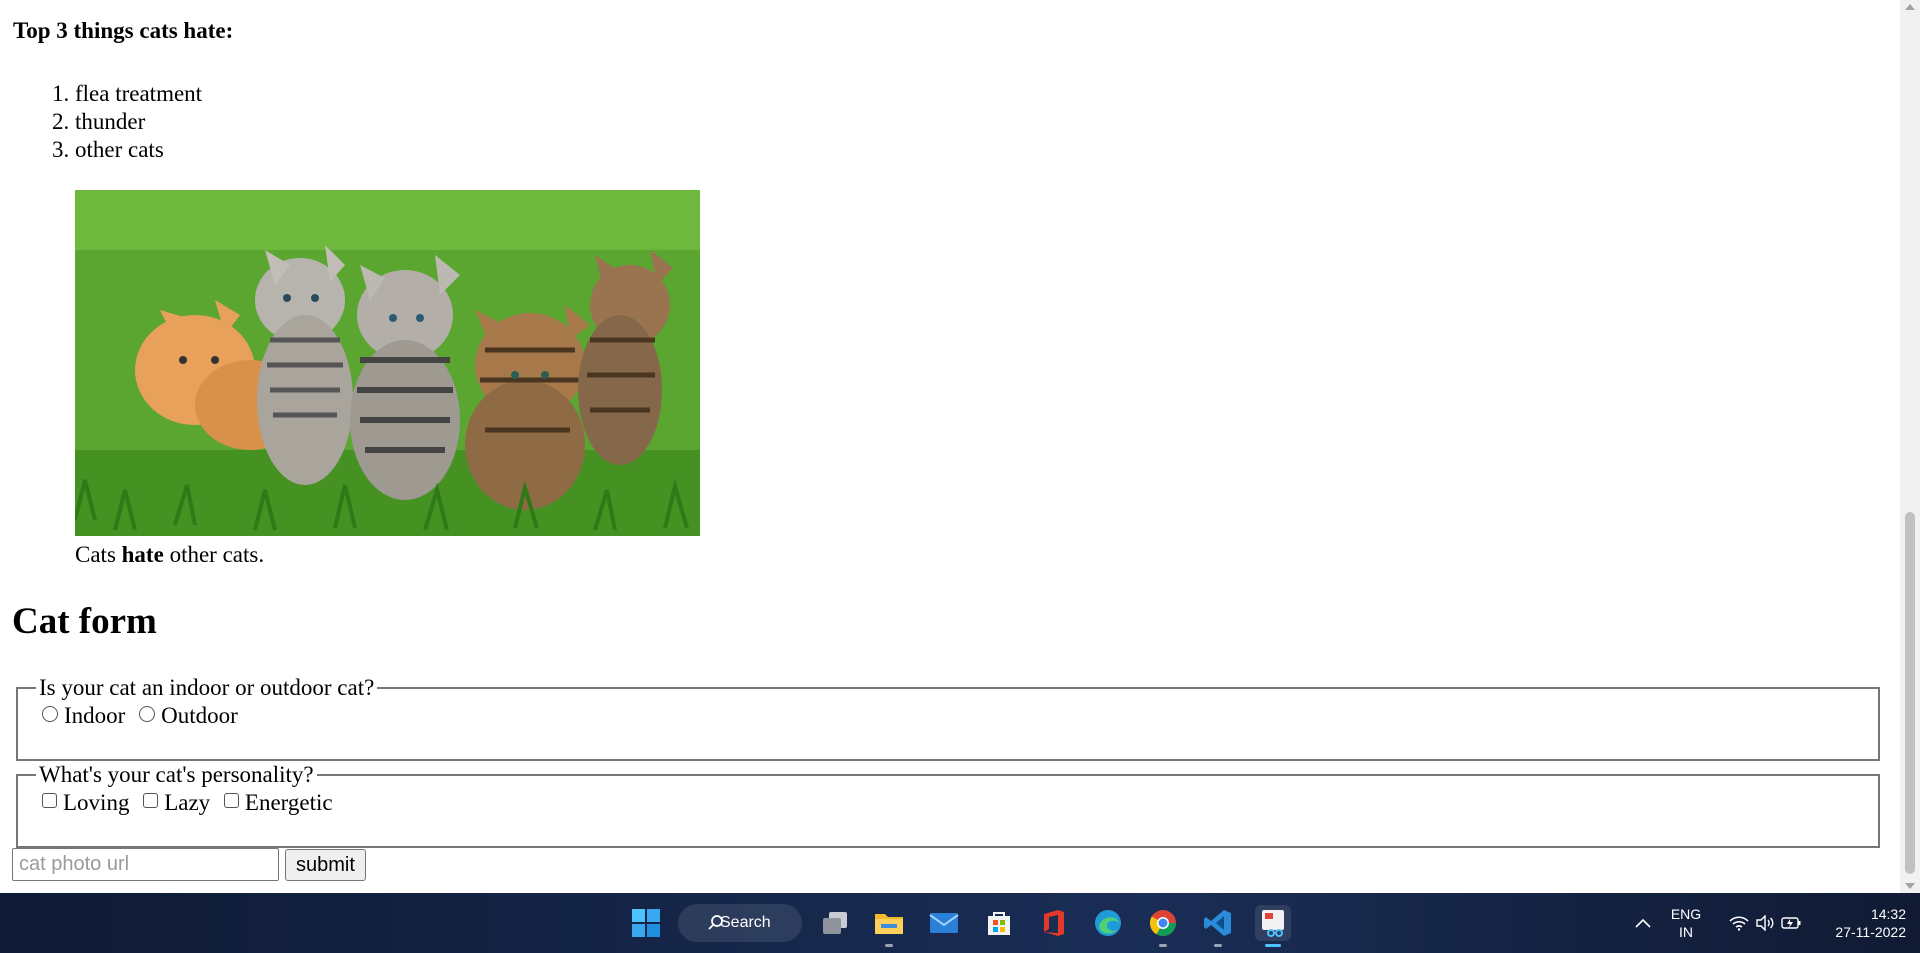 Image resolution: width=1920 pixels, height=953 pixels. I want to click on vscode-icon, so click(1217, 923).